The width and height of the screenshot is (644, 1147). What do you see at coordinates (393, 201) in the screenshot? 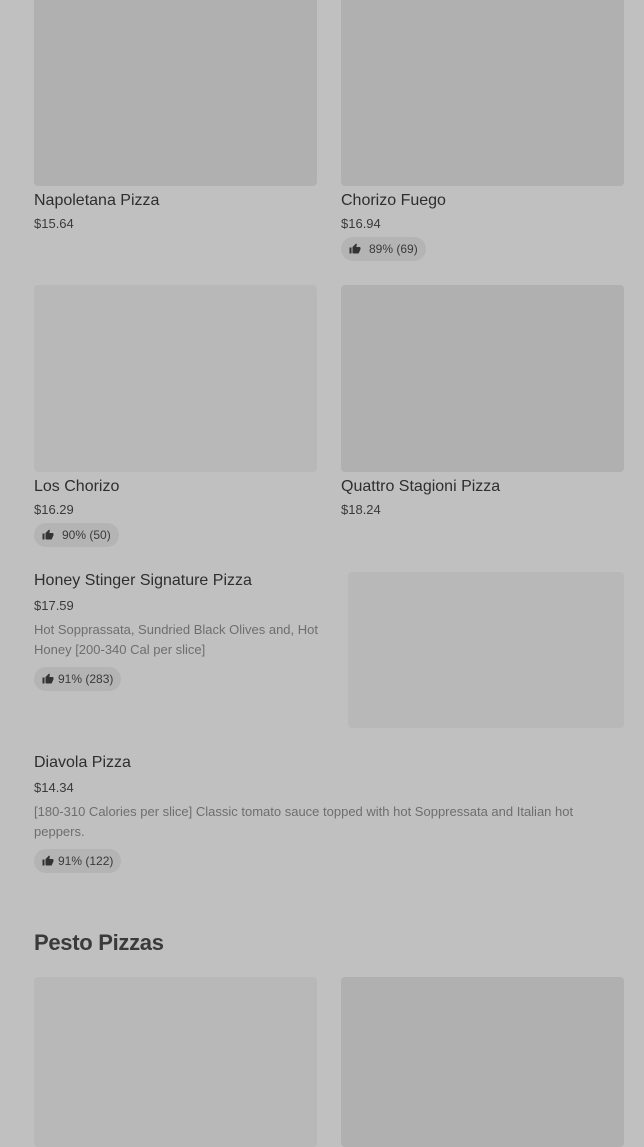
I see `item-title: Chorizo Fuego` at bounding box center [393, 201].